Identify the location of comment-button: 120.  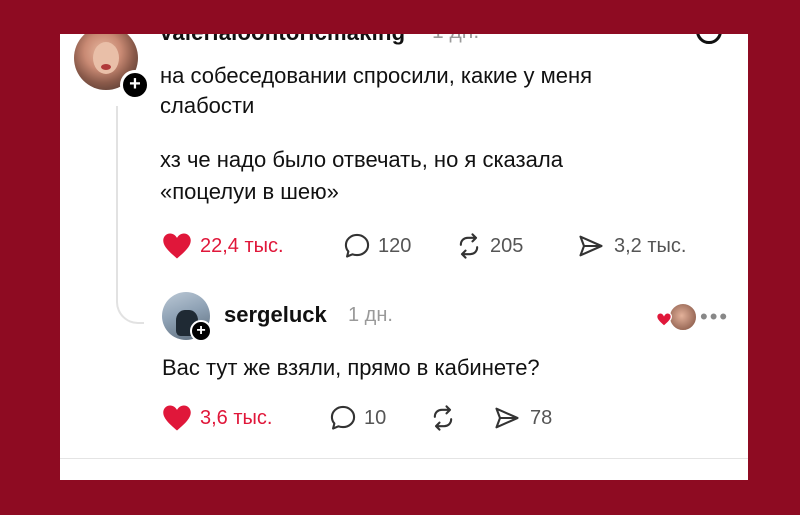
(398, 246).